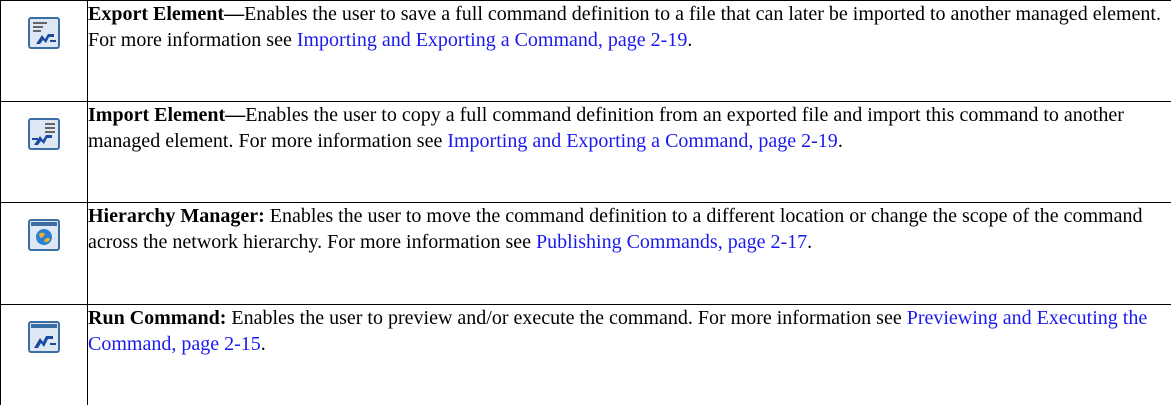 Image resolution: width=1171 pixels, height=406 pixels. Describe the element at coordinates (157, 318) in the screenshot. I see `term-label: Run Command:` at that location.